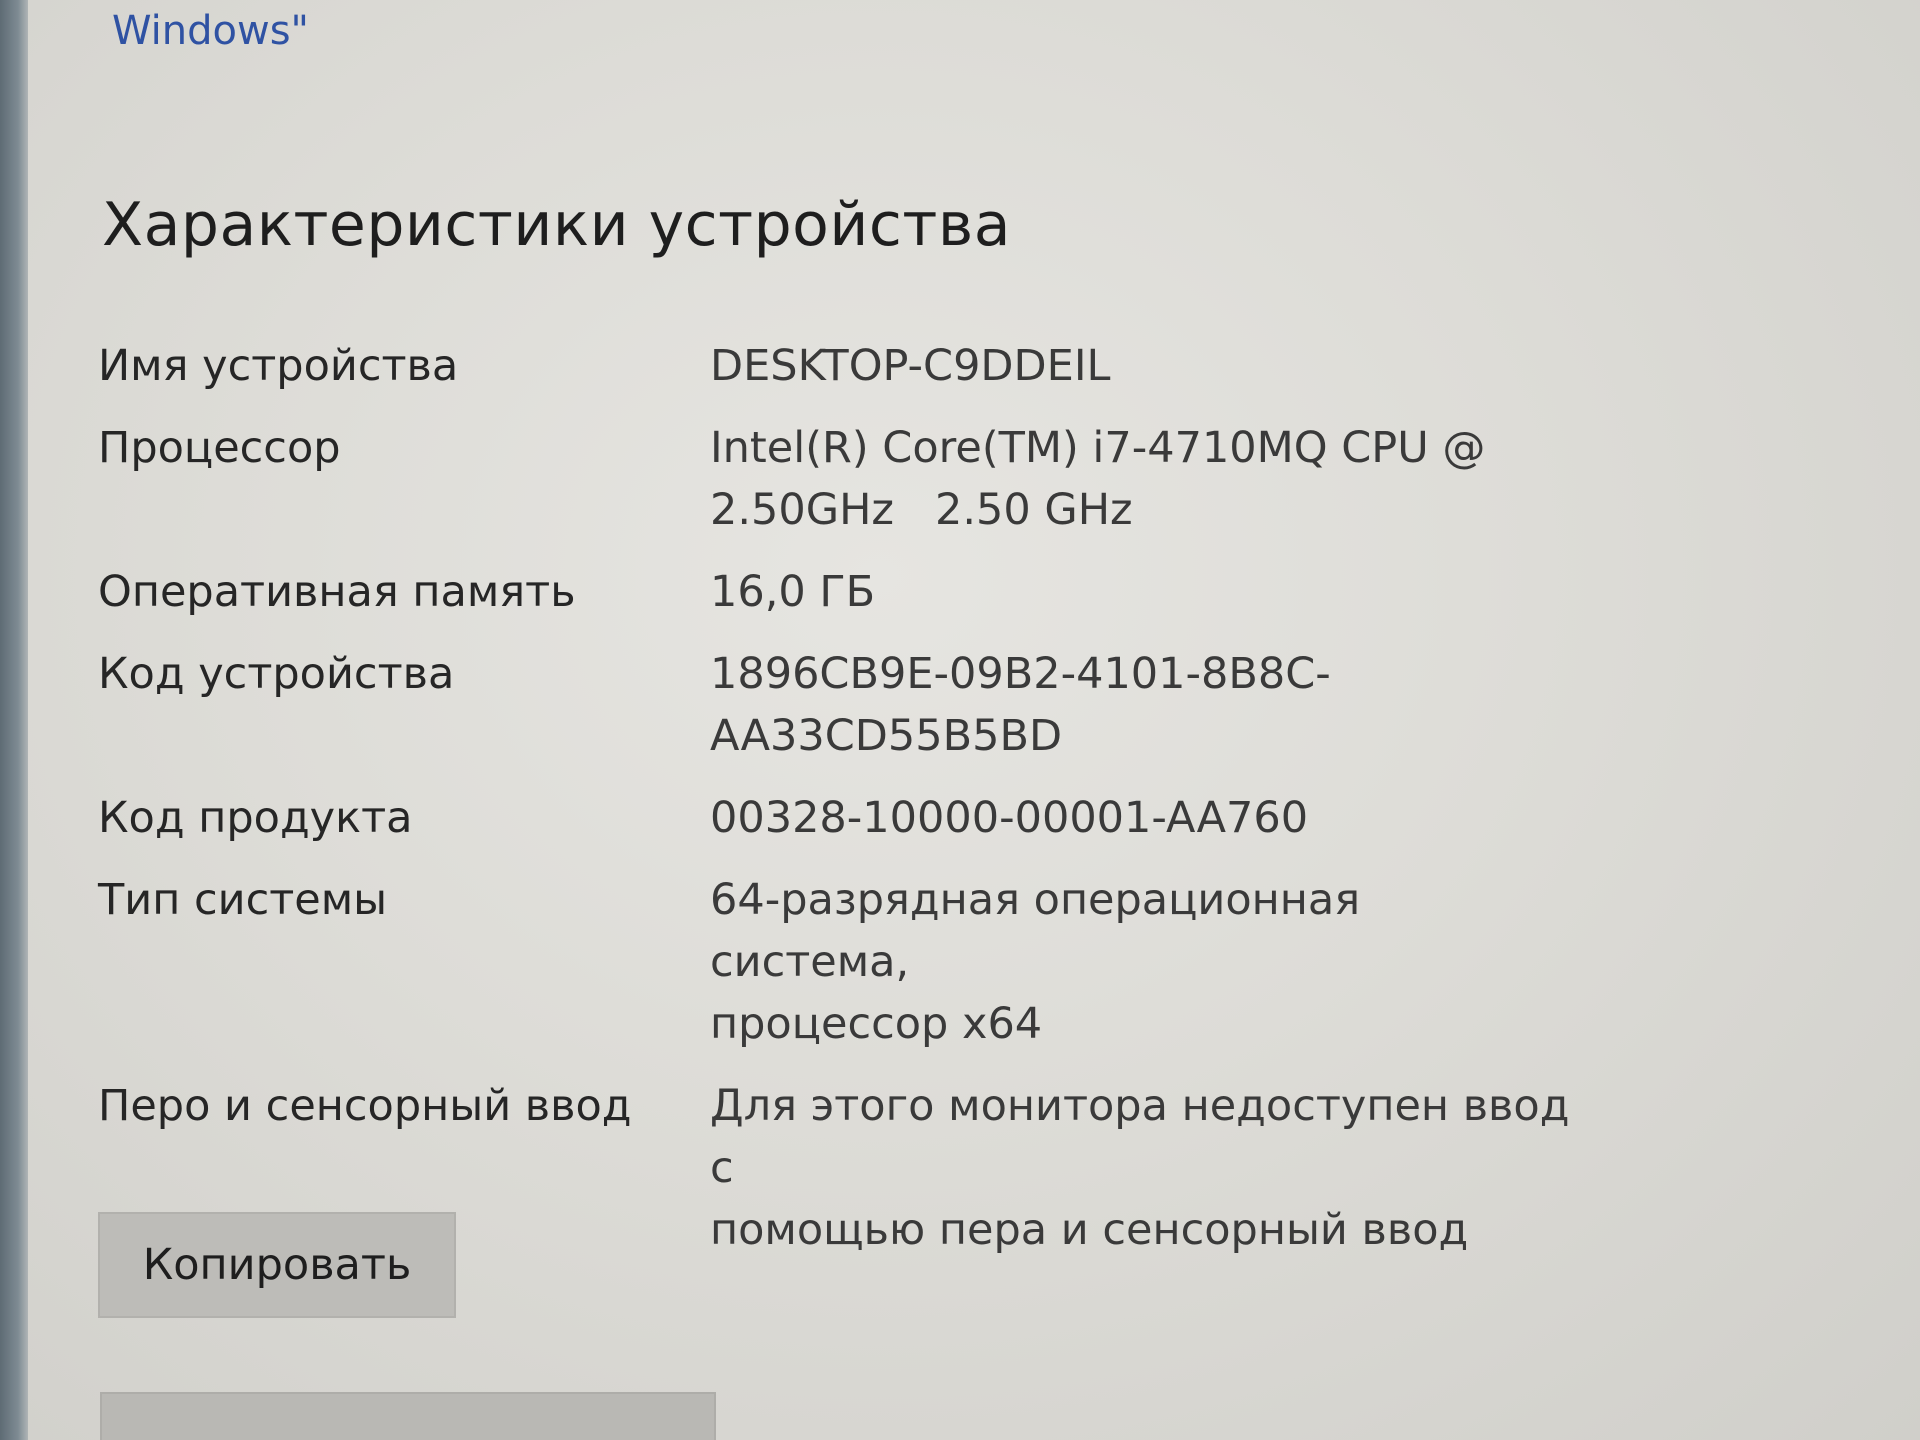  I want to click on spec-label: Код устройства, so click(276, 674).